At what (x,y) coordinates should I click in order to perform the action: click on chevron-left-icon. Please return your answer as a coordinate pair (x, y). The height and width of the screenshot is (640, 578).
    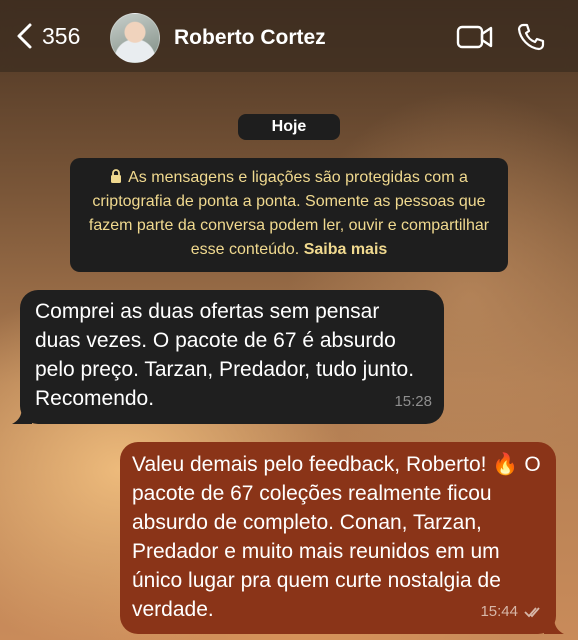
    Looking at the image, I should click on (24, 36).